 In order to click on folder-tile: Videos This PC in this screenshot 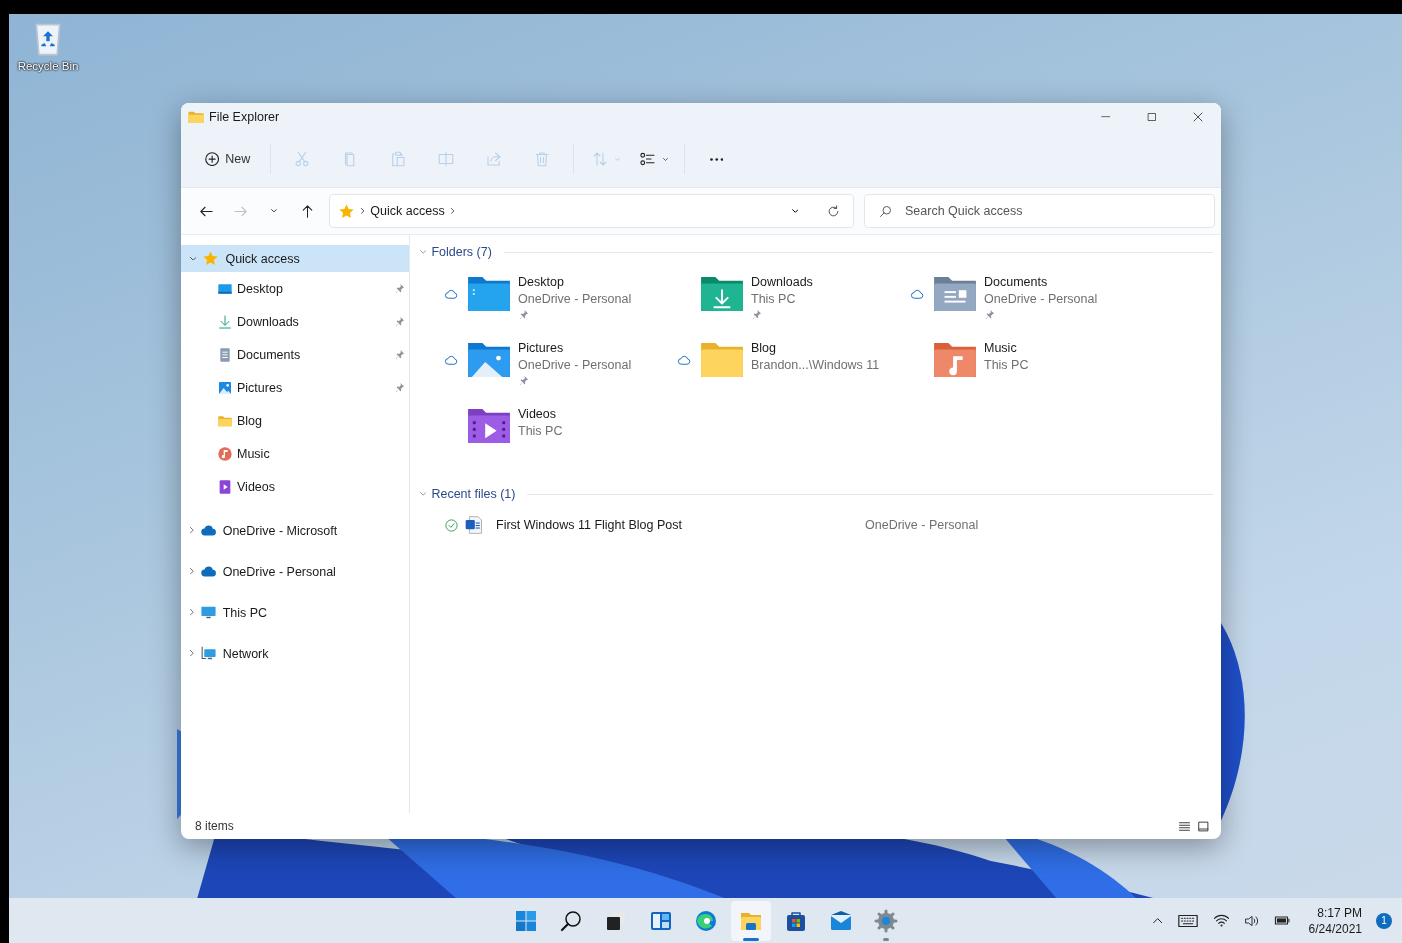, I will do `click(560, 436)`.